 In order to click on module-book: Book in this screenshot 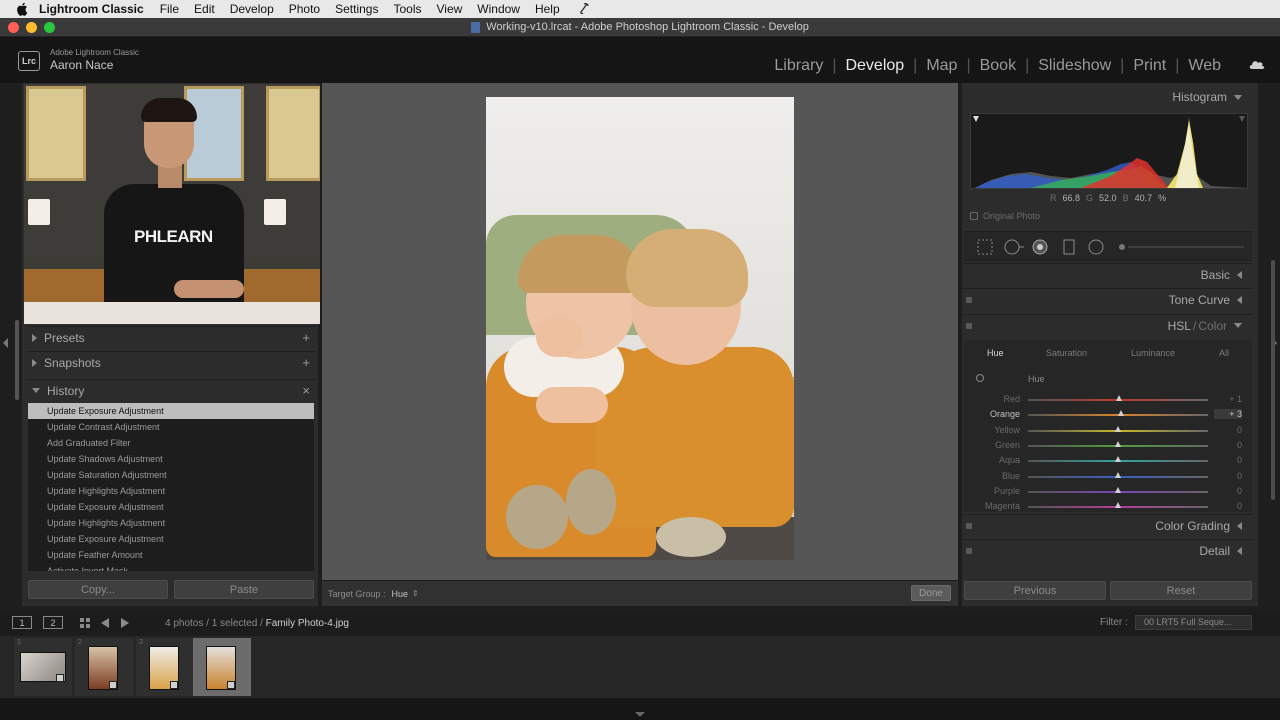, I will do `click(998, 66)`.